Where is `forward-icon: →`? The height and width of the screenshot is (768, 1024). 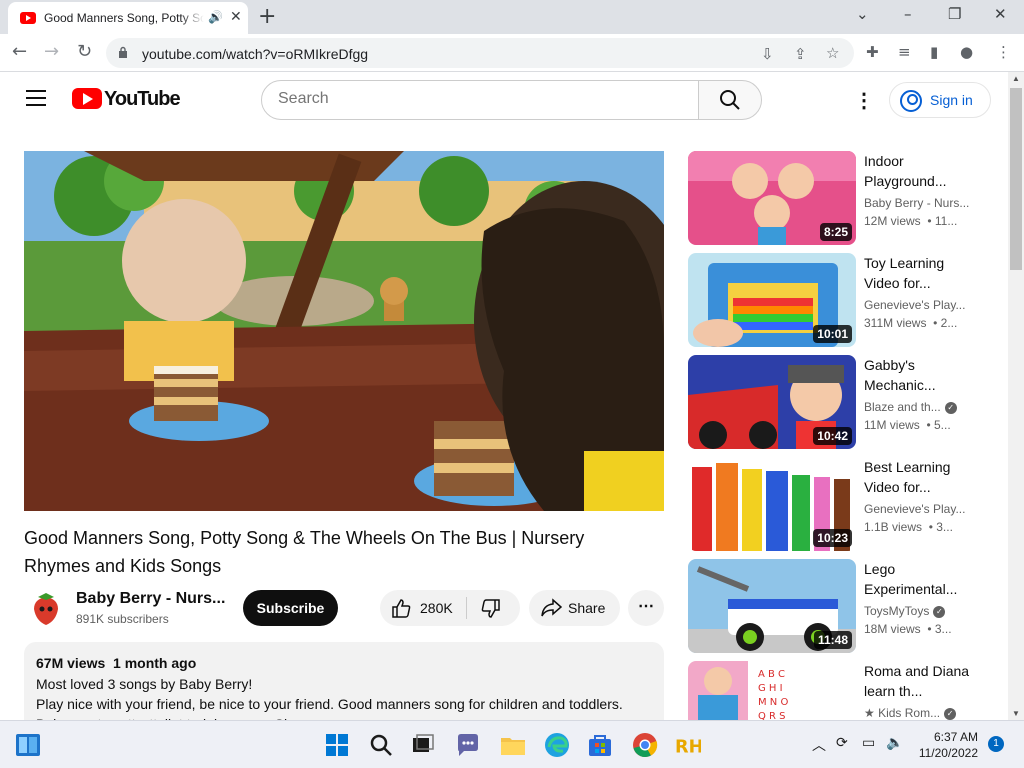 forward-icon: → is located at coordinates (51, 51).